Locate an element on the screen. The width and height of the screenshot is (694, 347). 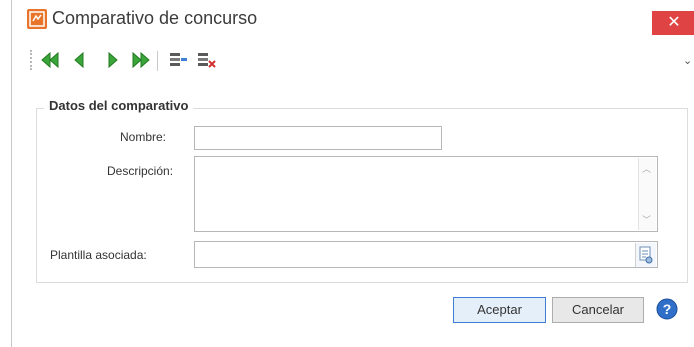
help-icon: ? is located at coordinates (667, 309).